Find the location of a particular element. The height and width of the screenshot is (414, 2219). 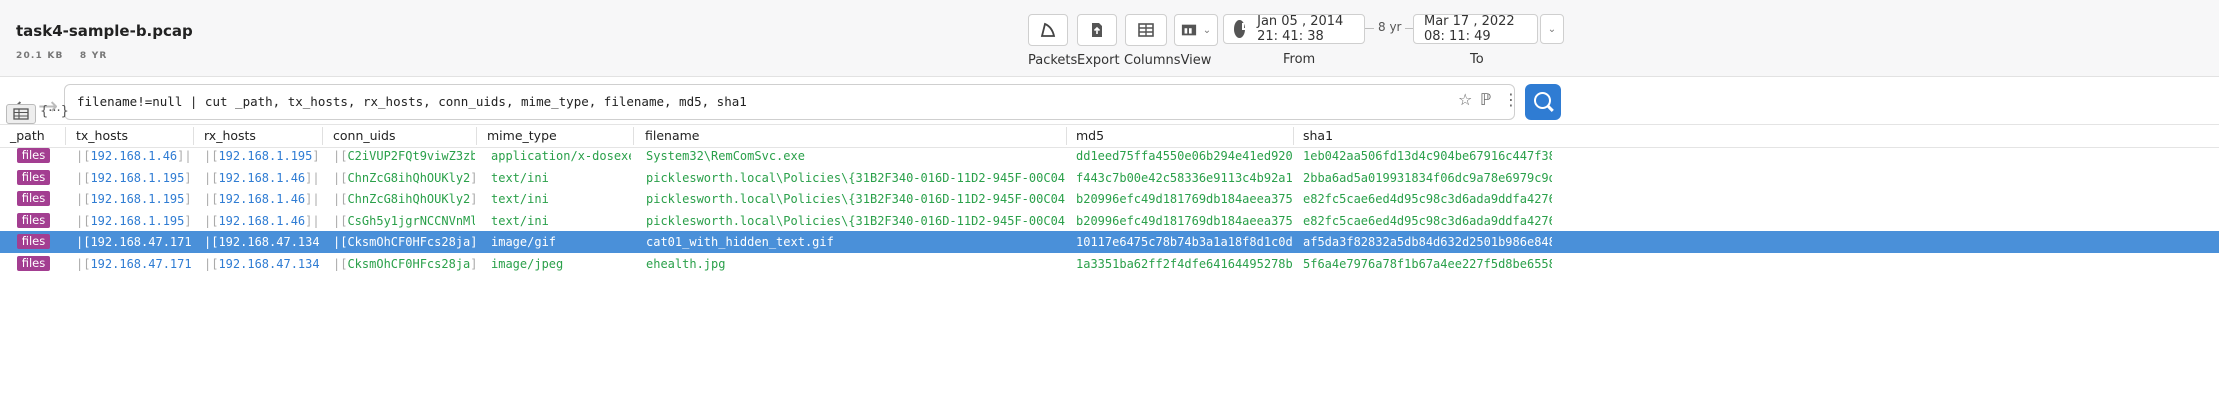

mime-type-cell: application/x-dosexec is located at coordinates (561, 156).